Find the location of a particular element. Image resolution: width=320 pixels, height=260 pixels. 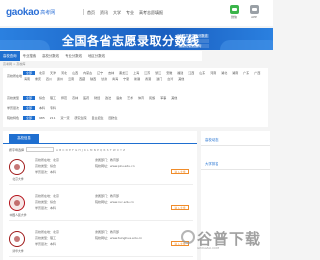

school-info-left: 高校所在地：北京 高校类型：综合 学历层次：本科 is located at coordinates (47, 202).